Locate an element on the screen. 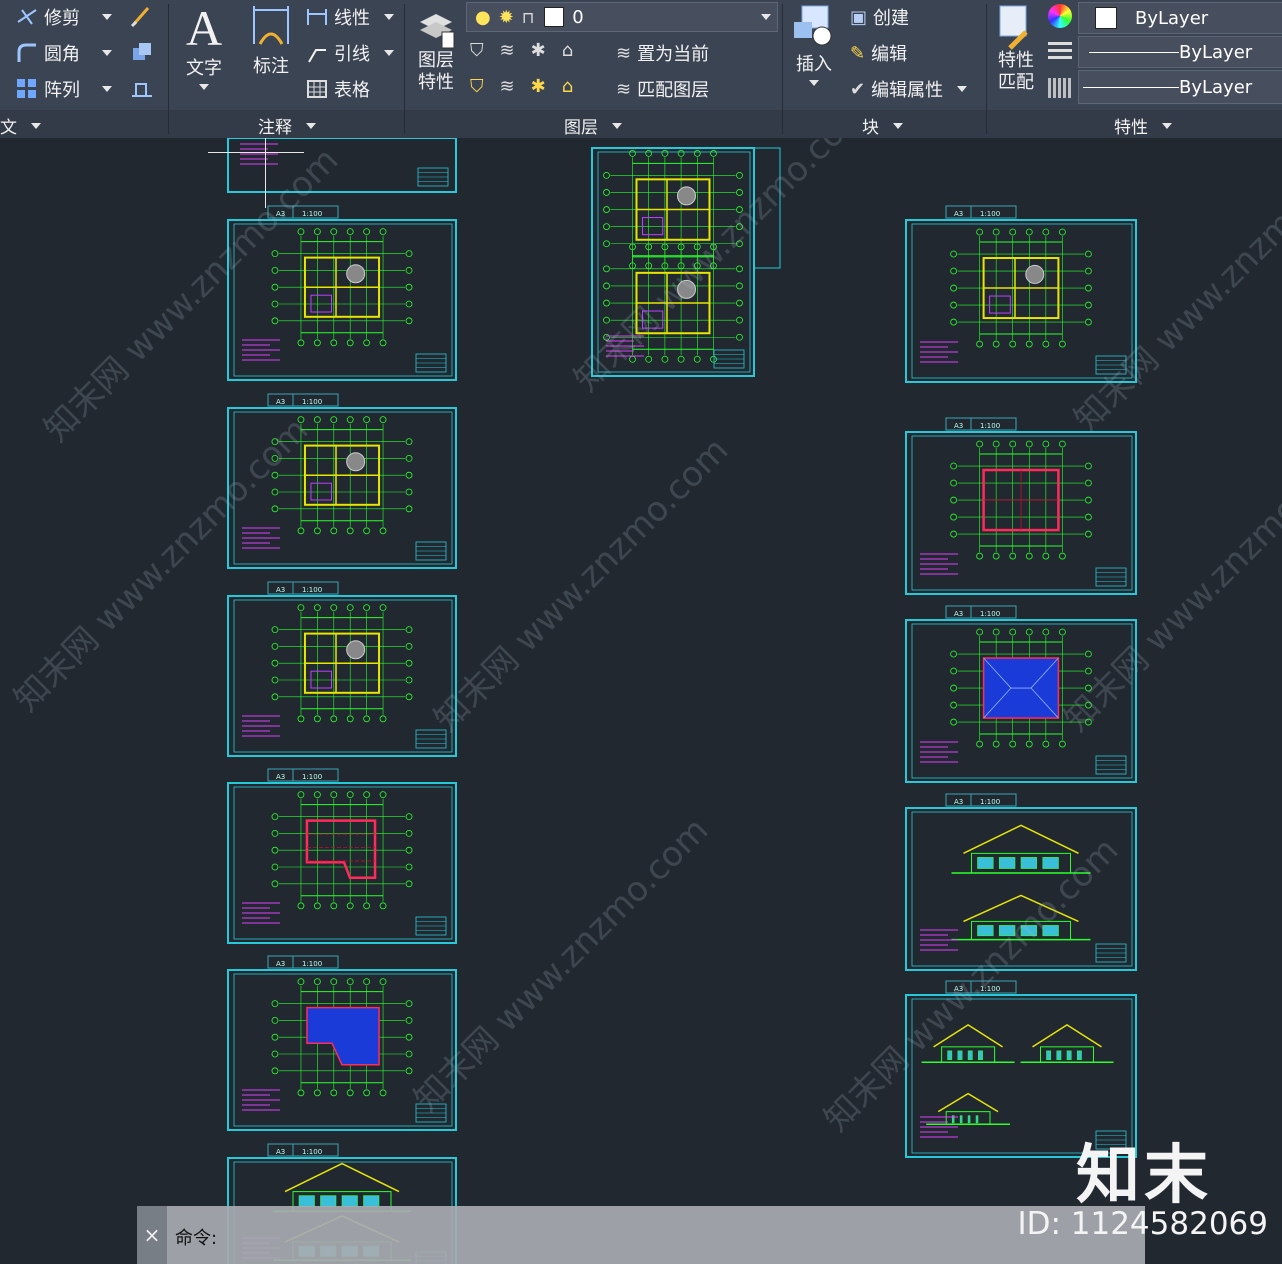 The width and height of the screenshot is (1282, 1264). annotation-panel-title: 注释 is located at coordinates (287, 125).